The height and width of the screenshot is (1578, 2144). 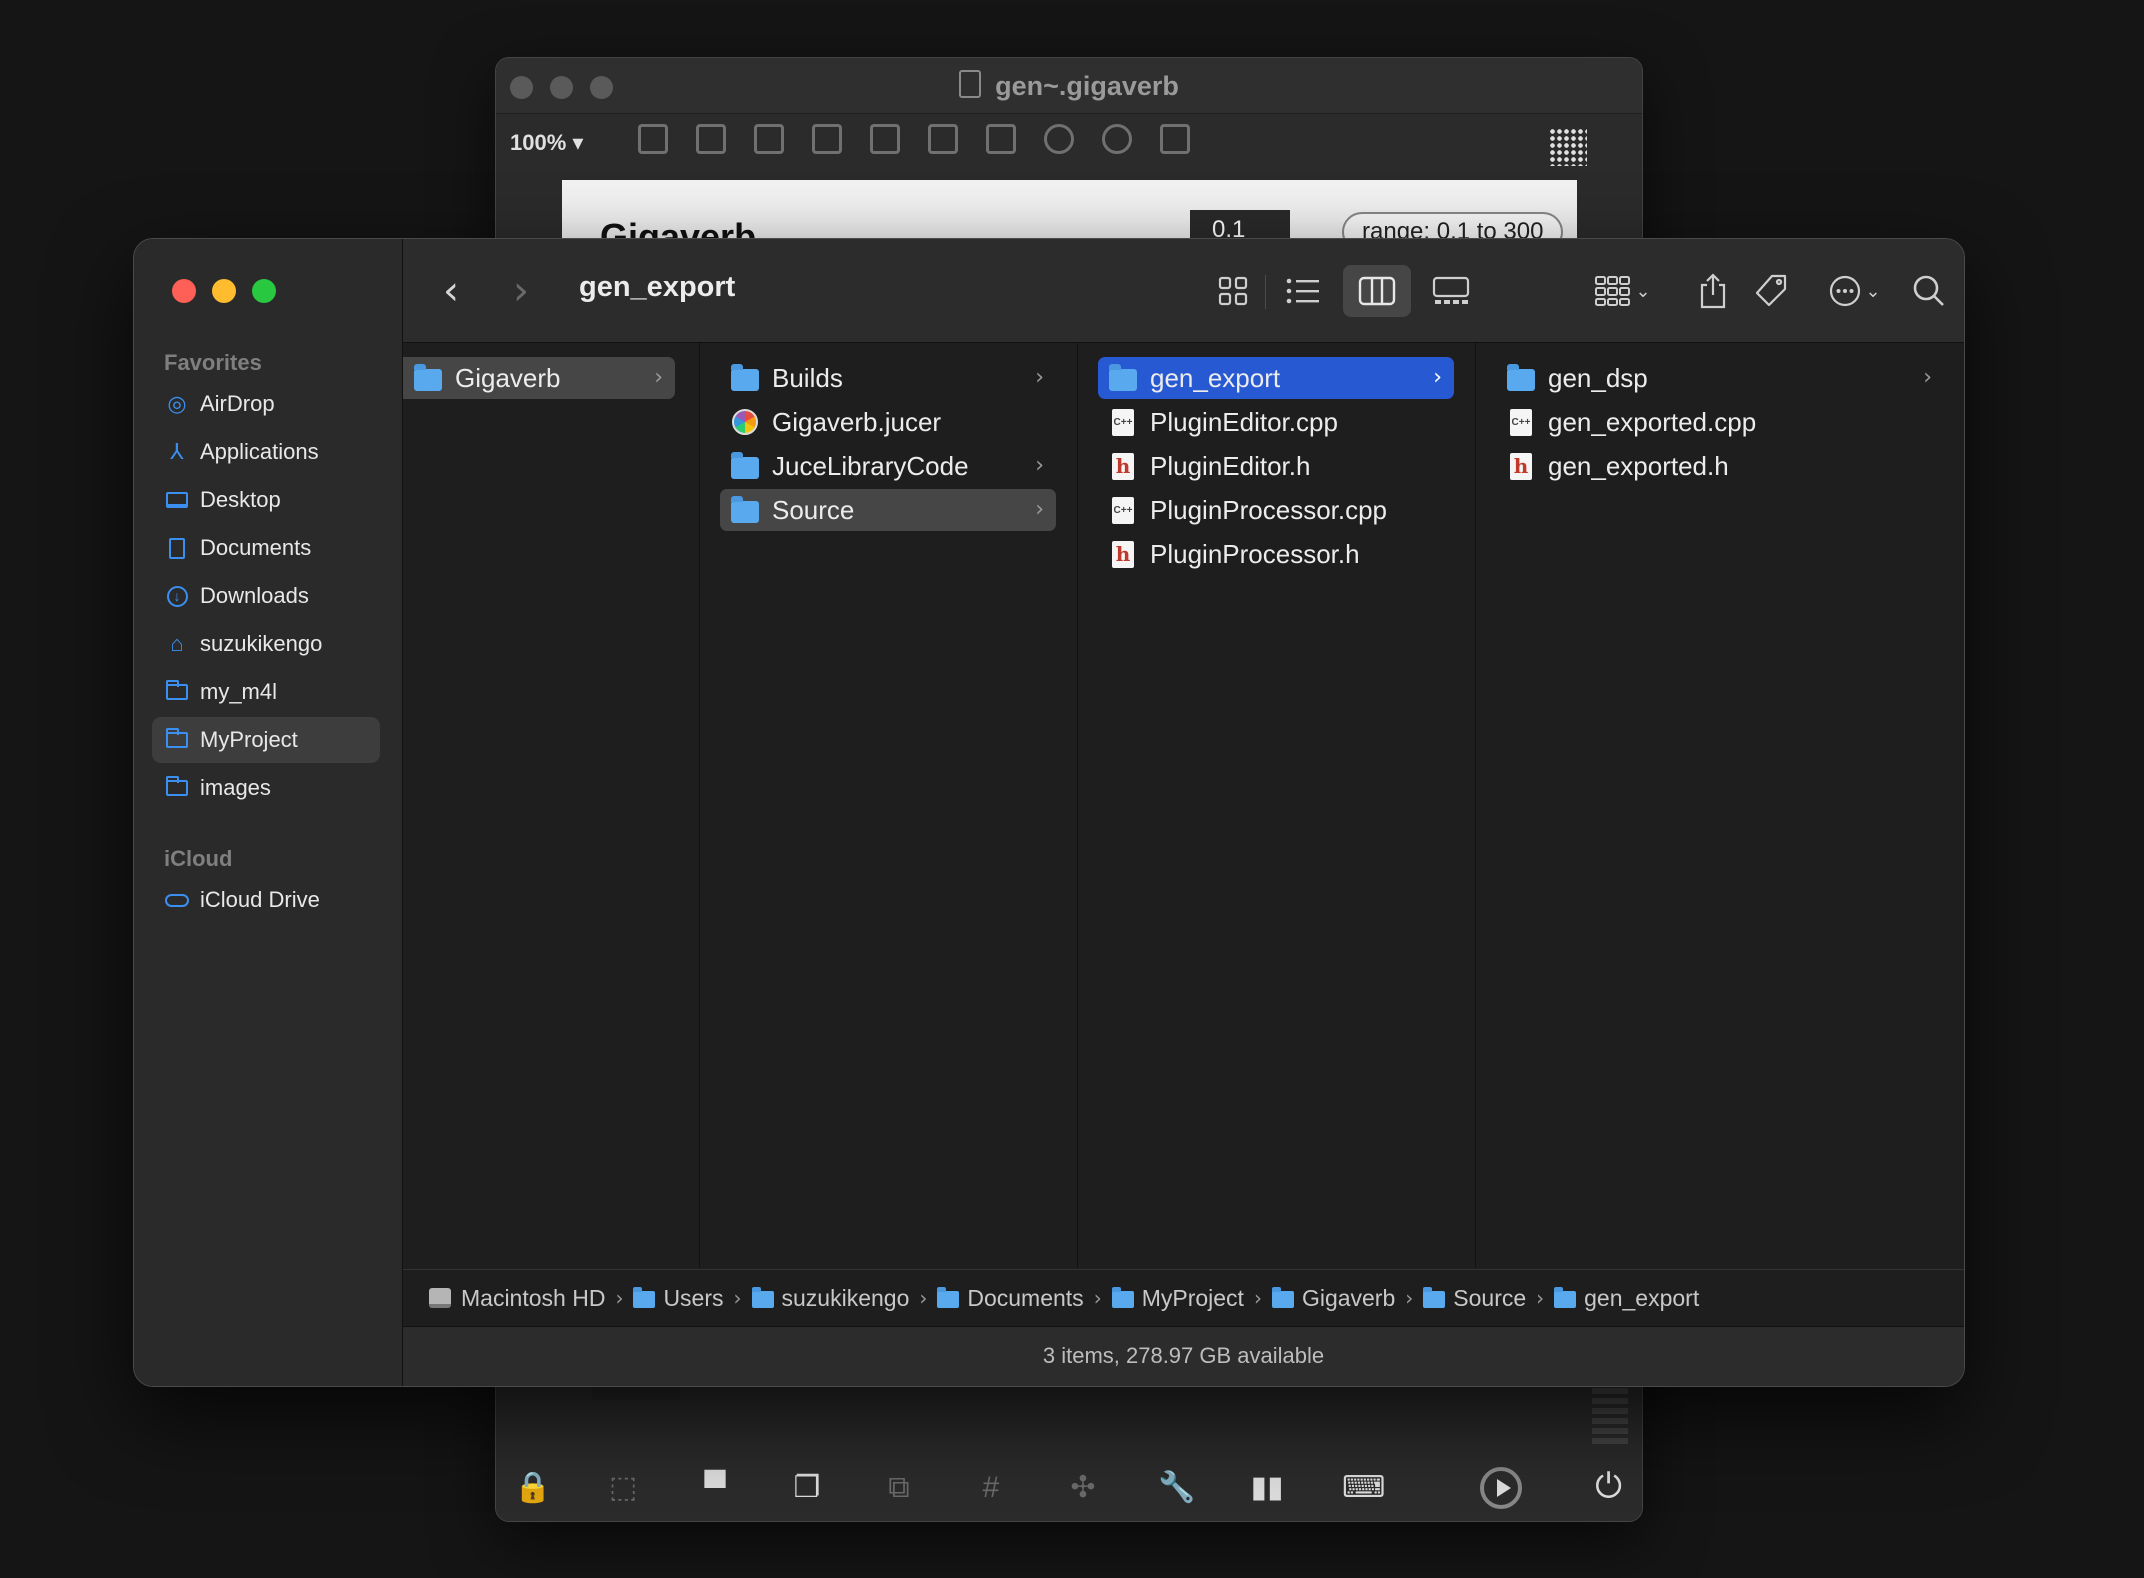 What do you see at coordinates (830, 1298) in the screenshot?
I see `path-item-suzukikengo: suzukikengo` at bounding box center [830, 1298].